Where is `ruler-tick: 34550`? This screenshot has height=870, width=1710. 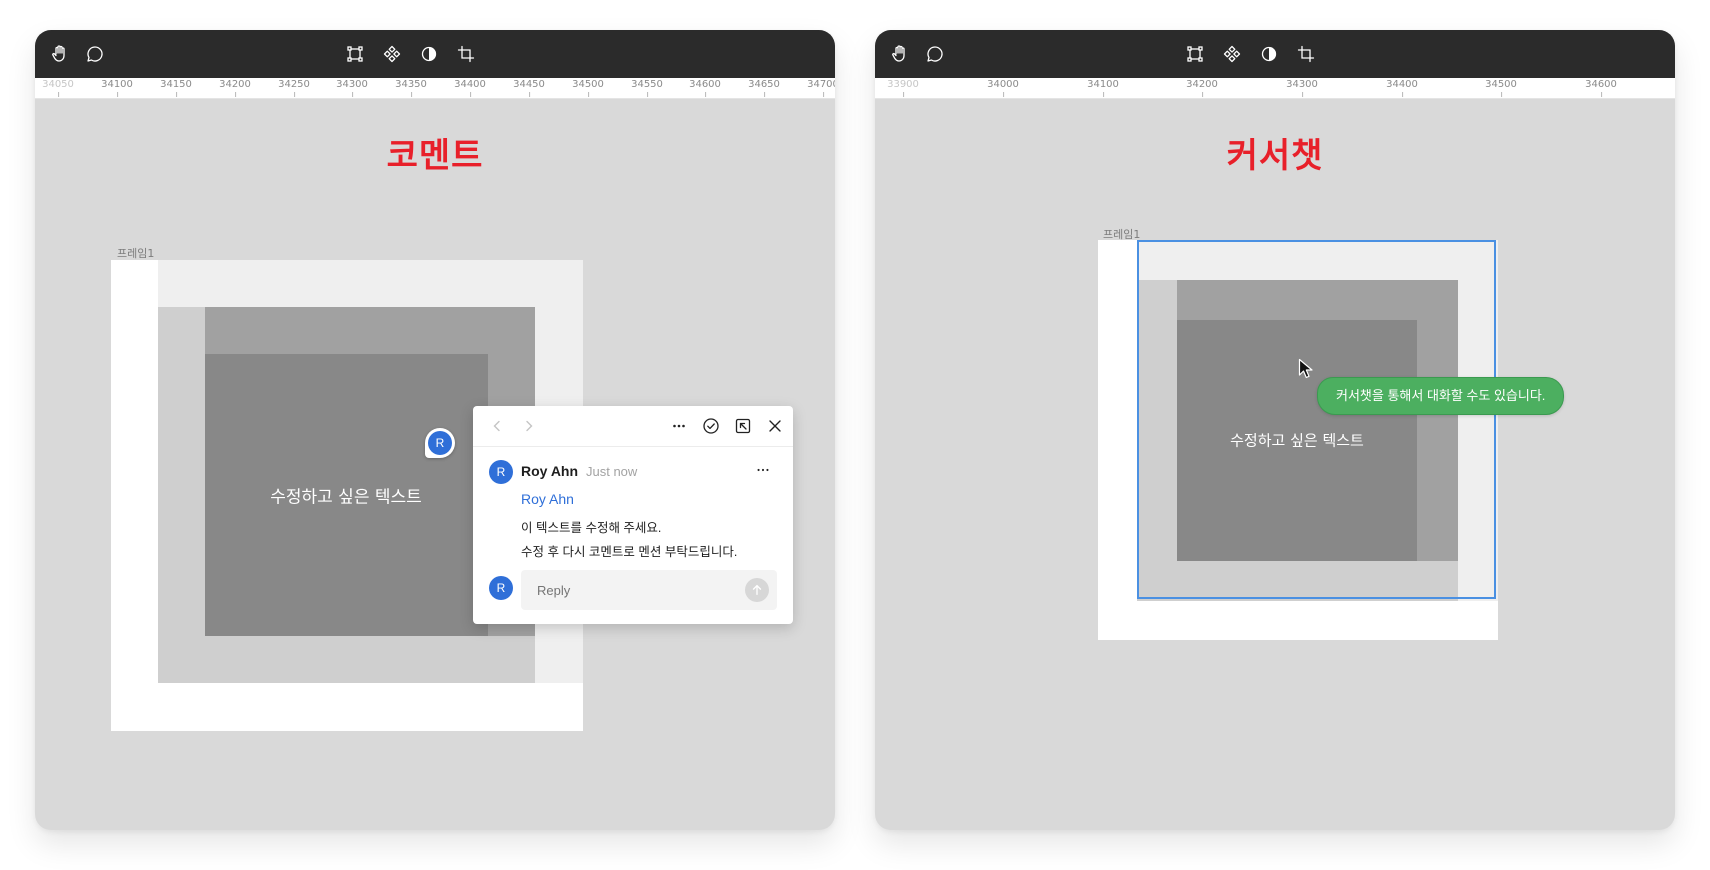
ruler-tick: 34550 is located at coordinates (647, 88).